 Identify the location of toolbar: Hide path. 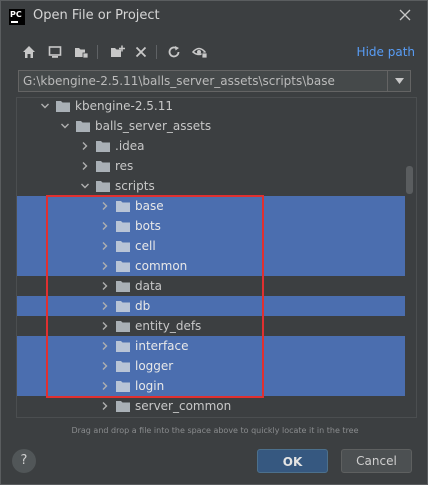
(219, 52).